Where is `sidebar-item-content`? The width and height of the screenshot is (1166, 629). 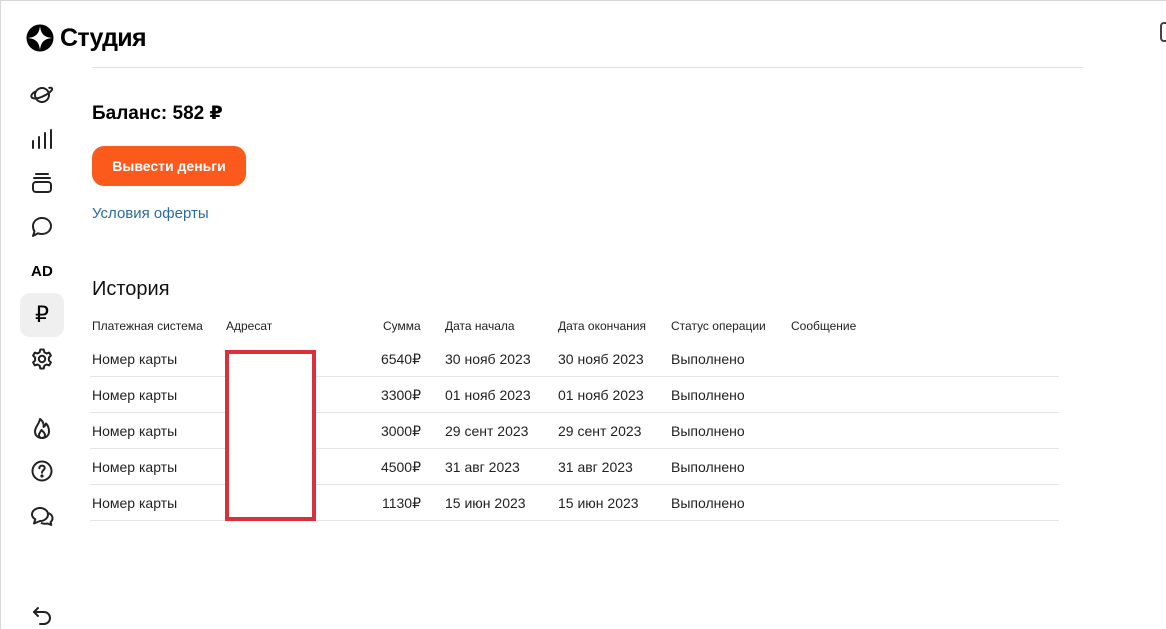
sidebar-item-content is located at coordinates (42, 183).